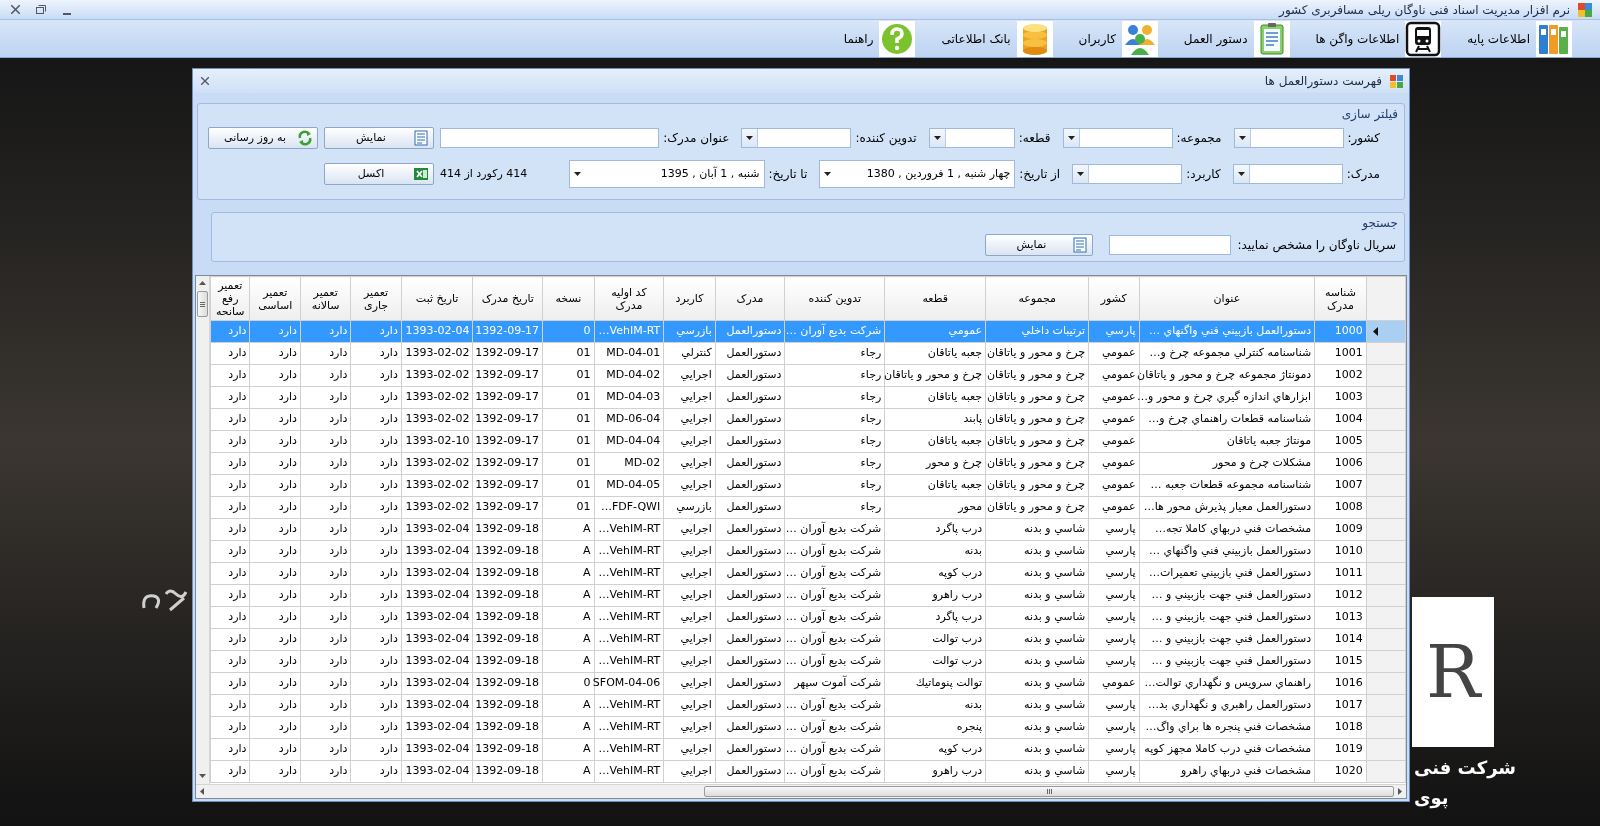  I want to click on field-label: مجموعه:, so click(1199, 138).